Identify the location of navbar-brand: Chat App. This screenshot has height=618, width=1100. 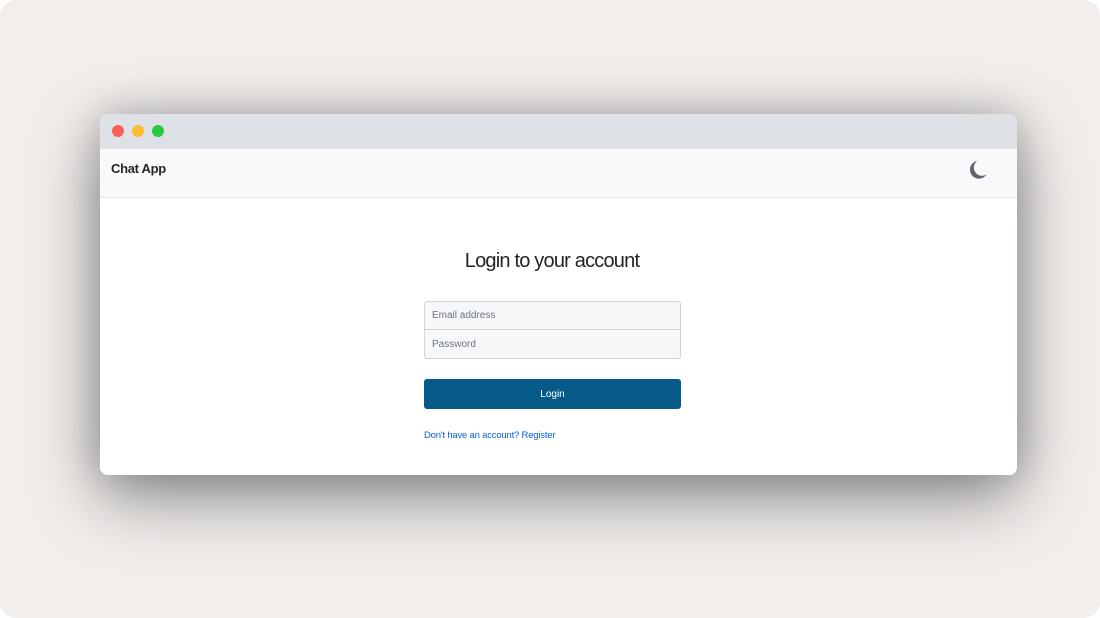
(138, 168).